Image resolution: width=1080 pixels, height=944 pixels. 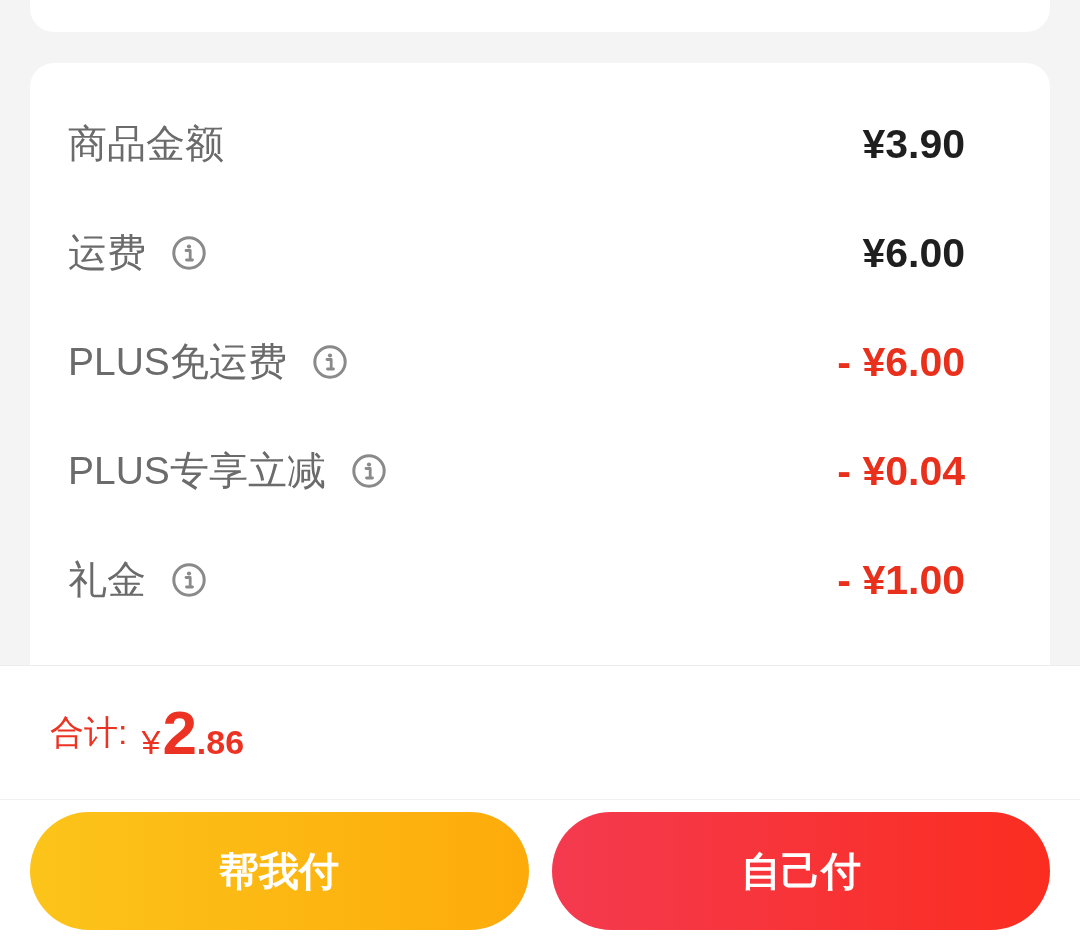 I want to click on fee-label: 商品金额, so click(x=146, y=144).